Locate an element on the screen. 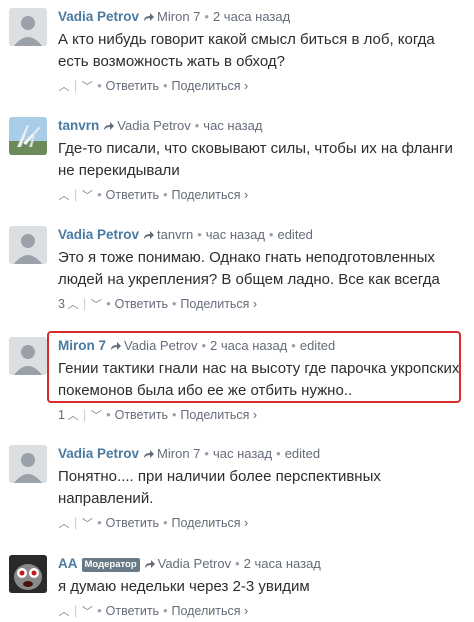  comment-text: я думаю недельки через 2-3 увидим is located at coordinates (184, 586).